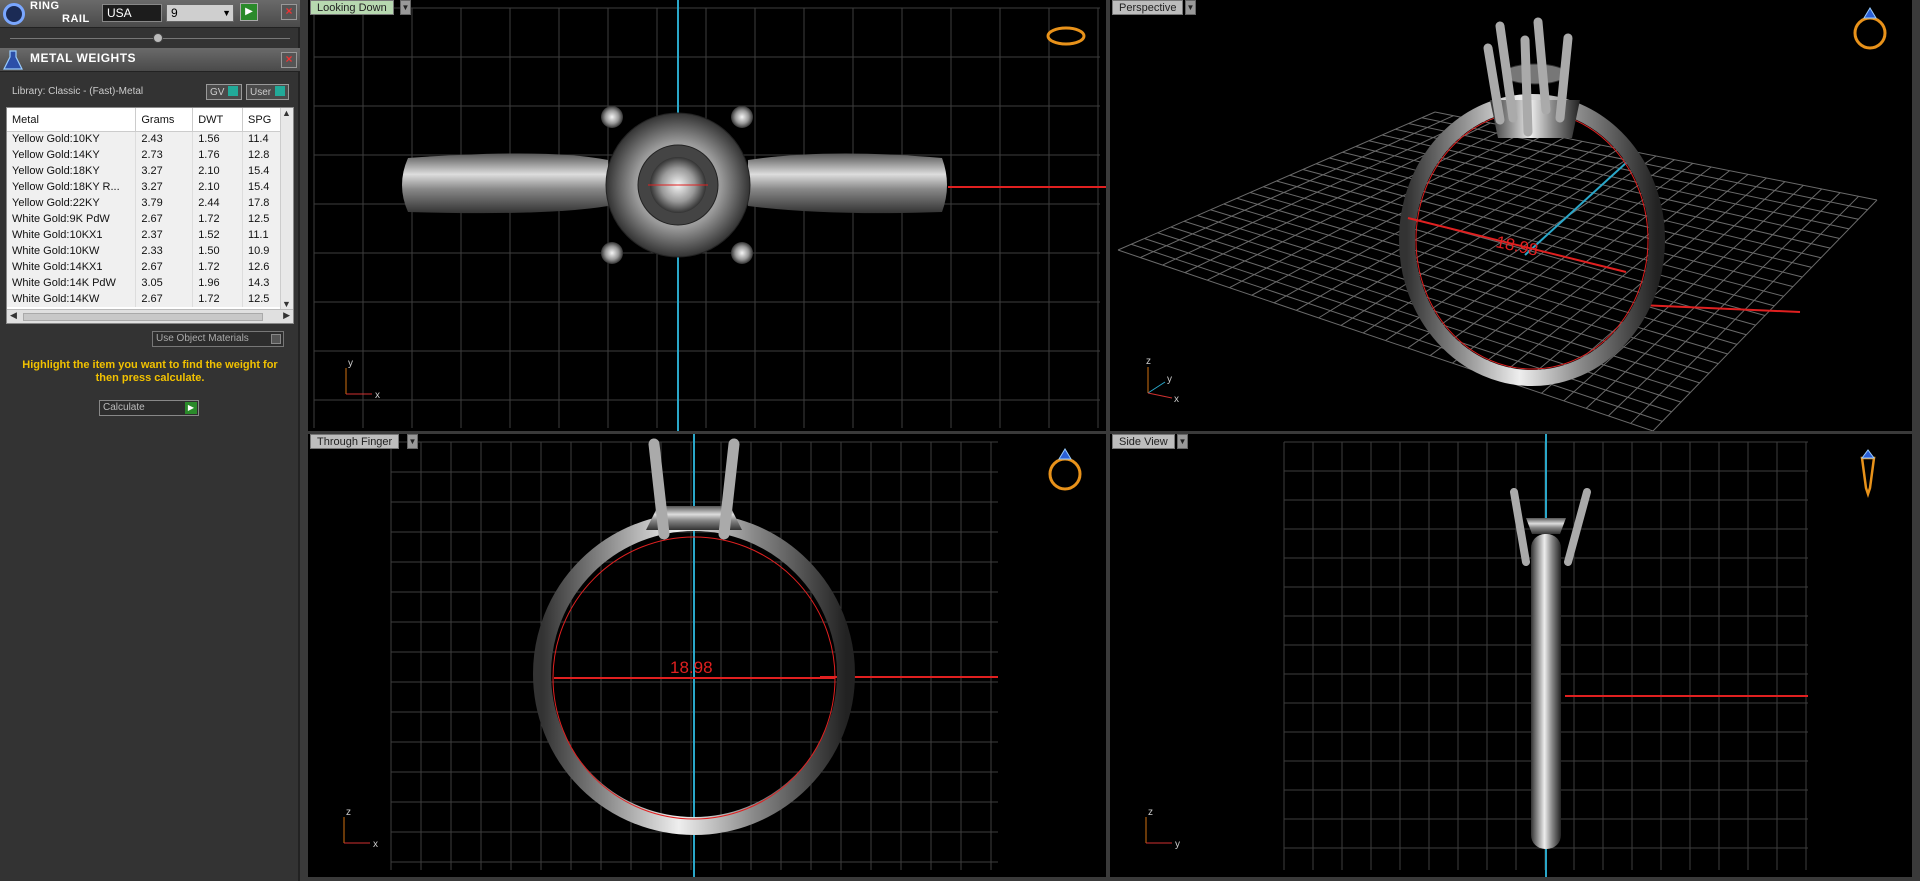 The width and height of the screenshot is (1920, 881). Describe the element at coordinates (350, 363) in the screenshot. I see `axis-gizmo-label-a: y` at that location.